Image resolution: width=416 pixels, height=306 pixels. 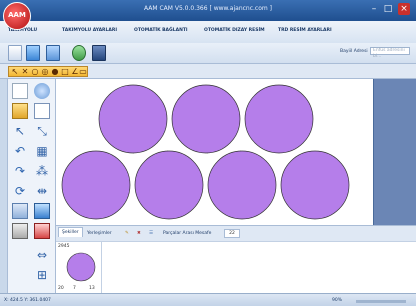 I want to click on scale-icon: ⤡, so click(x=42, y=131).